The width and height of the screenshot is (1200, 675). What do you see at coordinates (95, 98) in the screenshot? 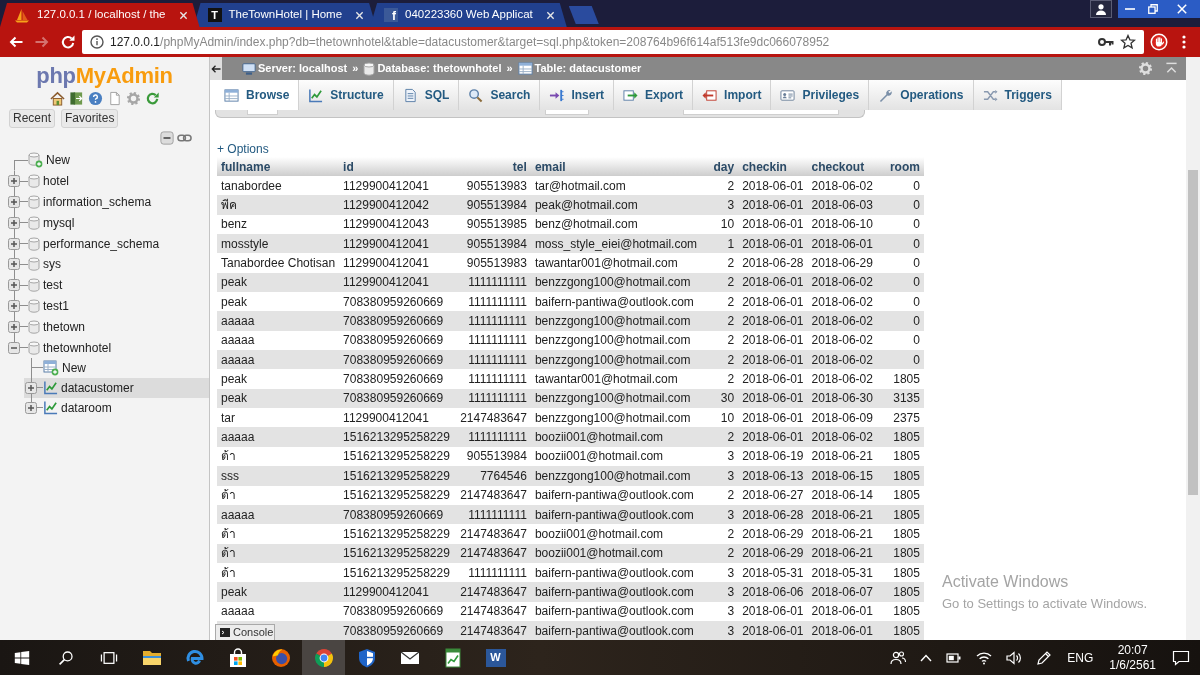
I see `help-icon` at bounding box center [95, 98].